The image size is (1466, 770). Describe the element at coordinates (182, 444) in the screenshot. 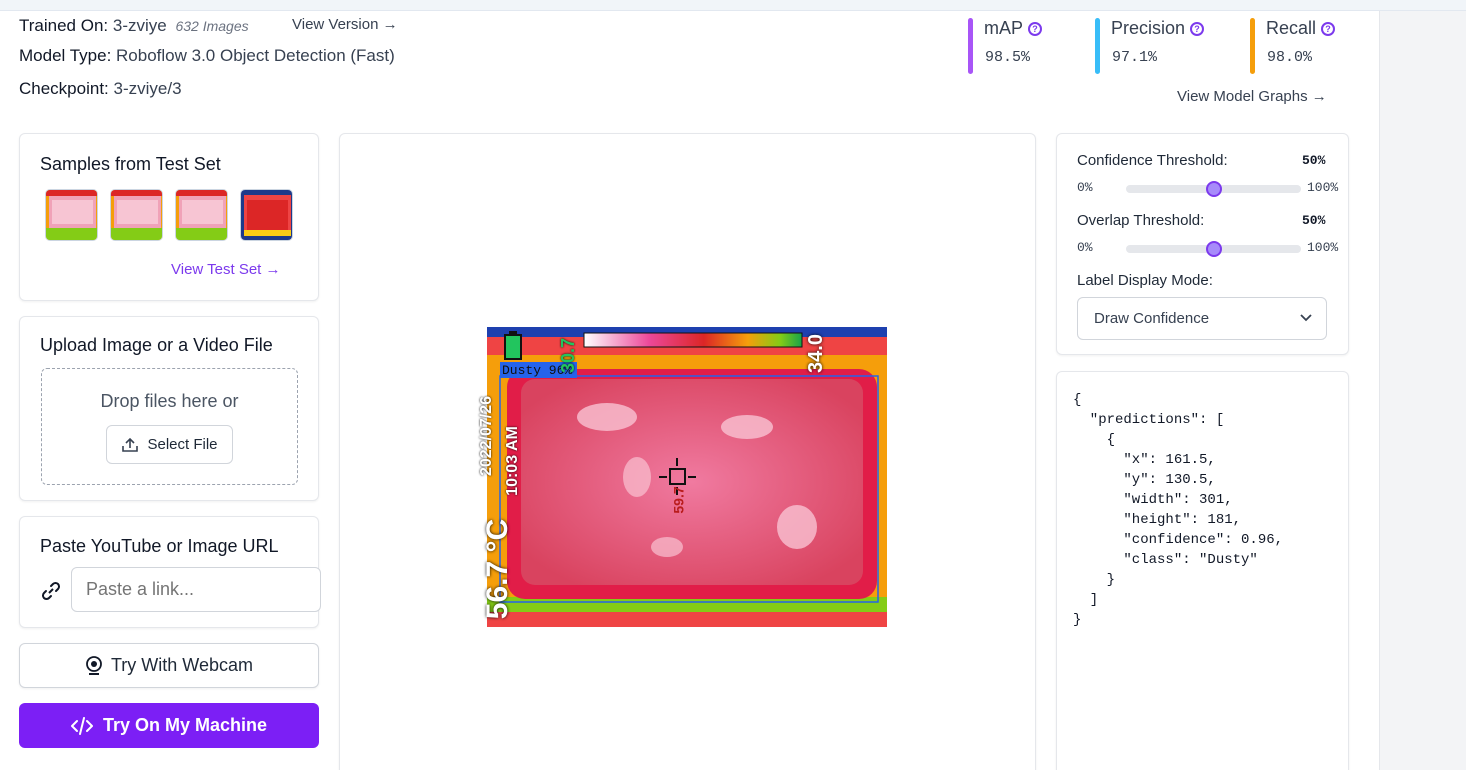

I see `select-file-label: Select File` at that location.